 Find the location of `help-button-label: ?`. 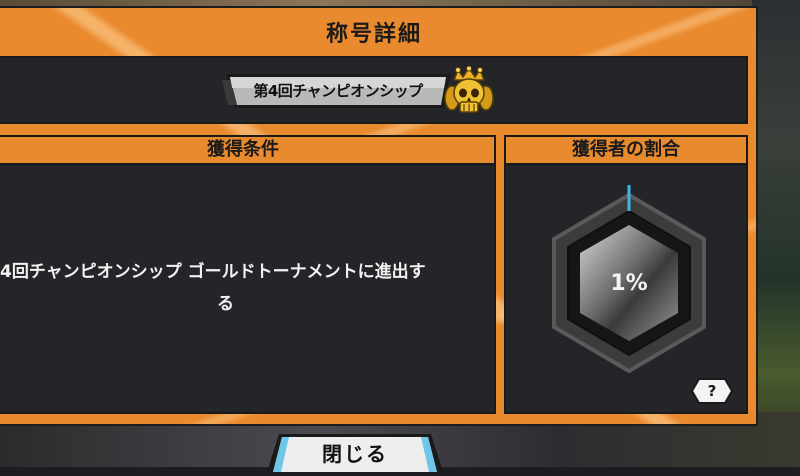

help-button-label: ? is located at coordinates (712, 391).